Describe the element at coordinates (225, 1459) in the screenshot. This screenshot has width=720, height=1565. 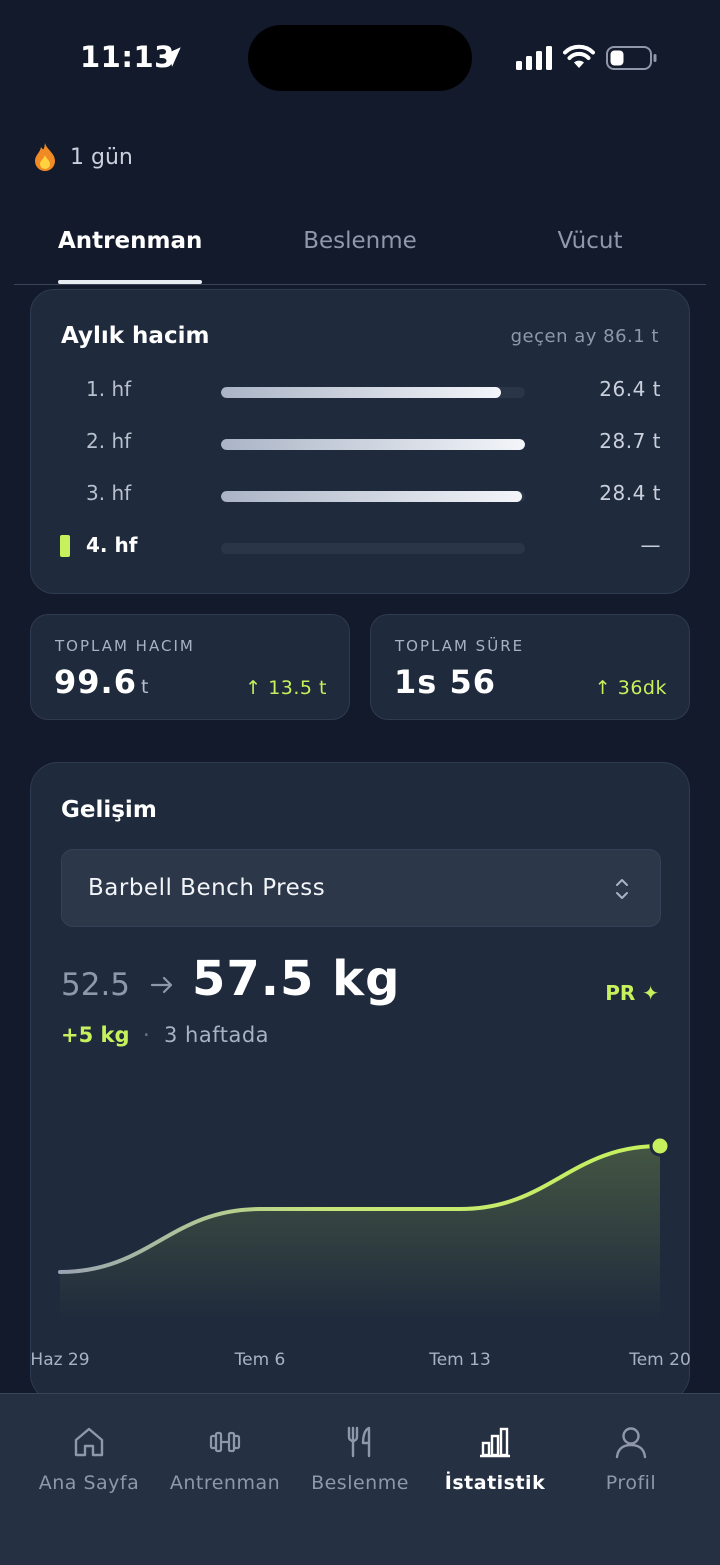
I see `nav-item-workout: Antrenman` at that location.